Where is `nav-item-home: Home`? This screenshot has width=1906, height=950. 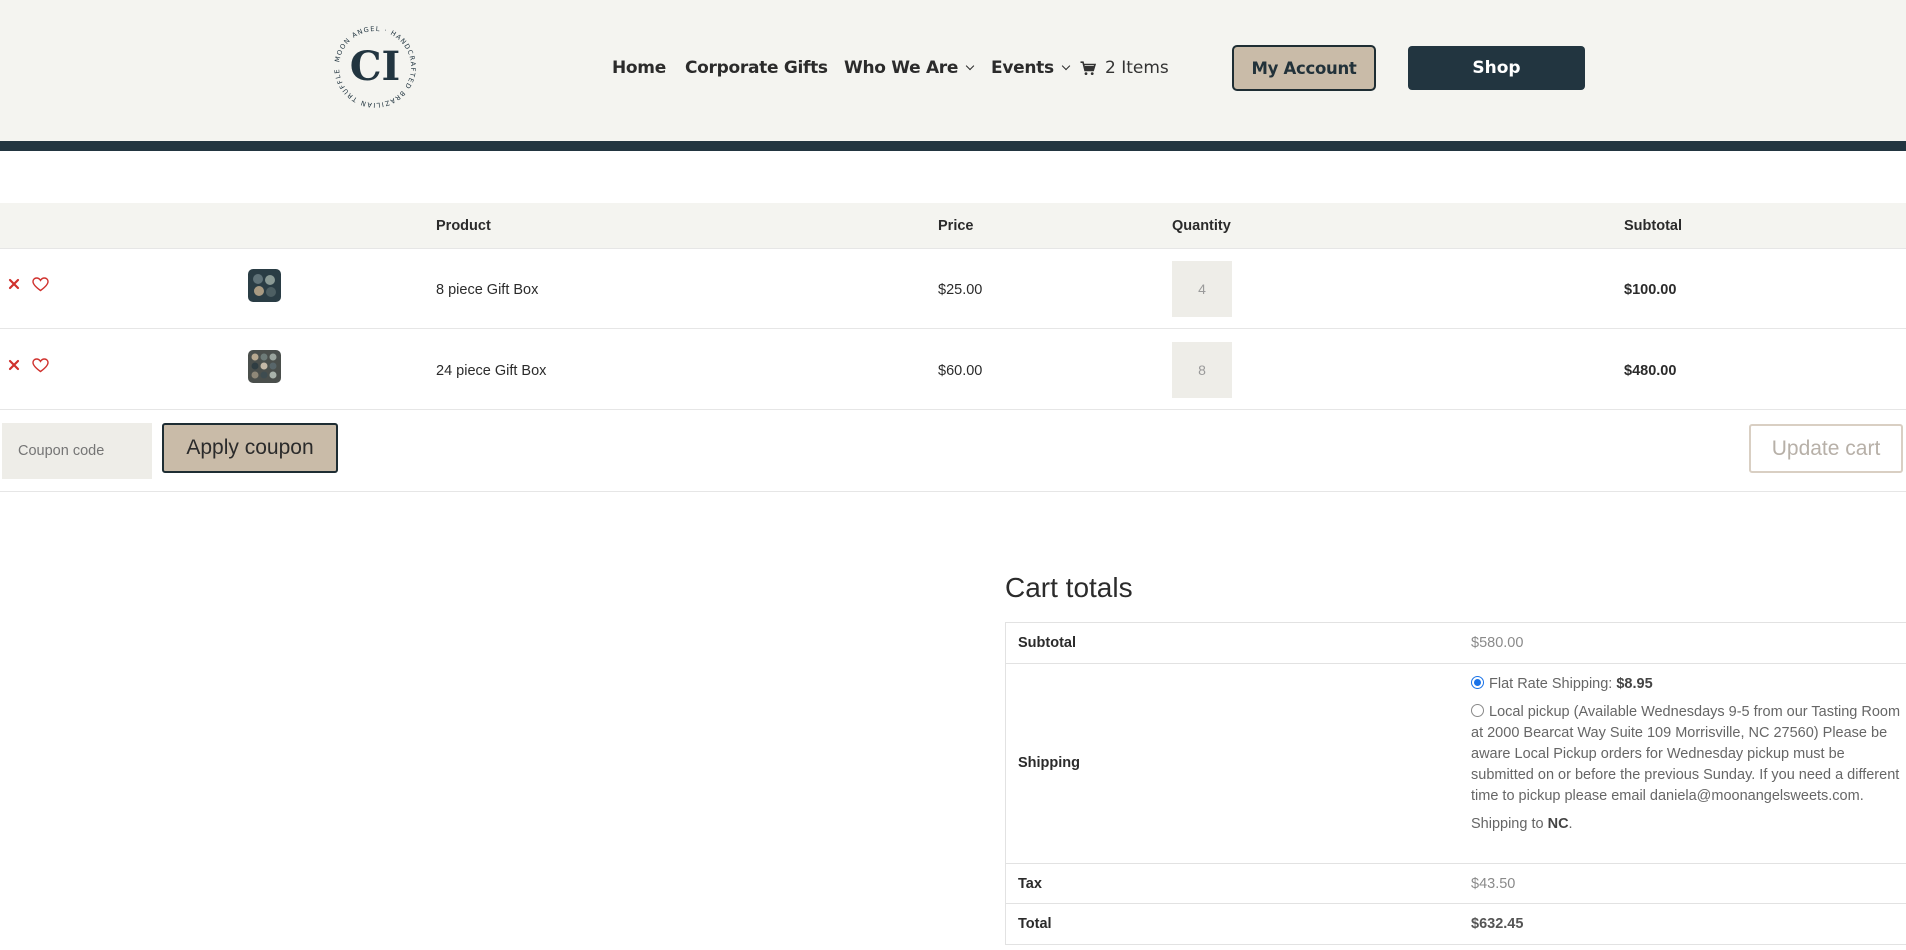
nav-item-home: Home is located at coordinates (639, 68).